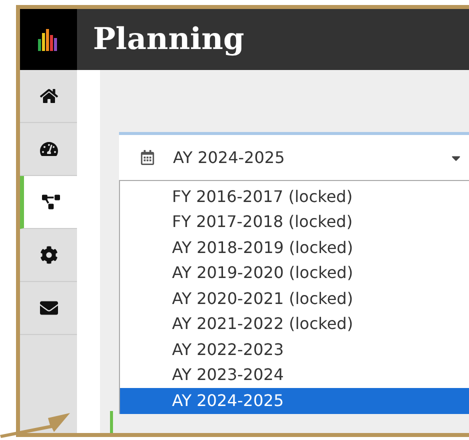 The height and width of the screenshot is (440, 469). Describe the element at coordinates (51, 202) in the screenshot. I see `diagram-icon` at that location.